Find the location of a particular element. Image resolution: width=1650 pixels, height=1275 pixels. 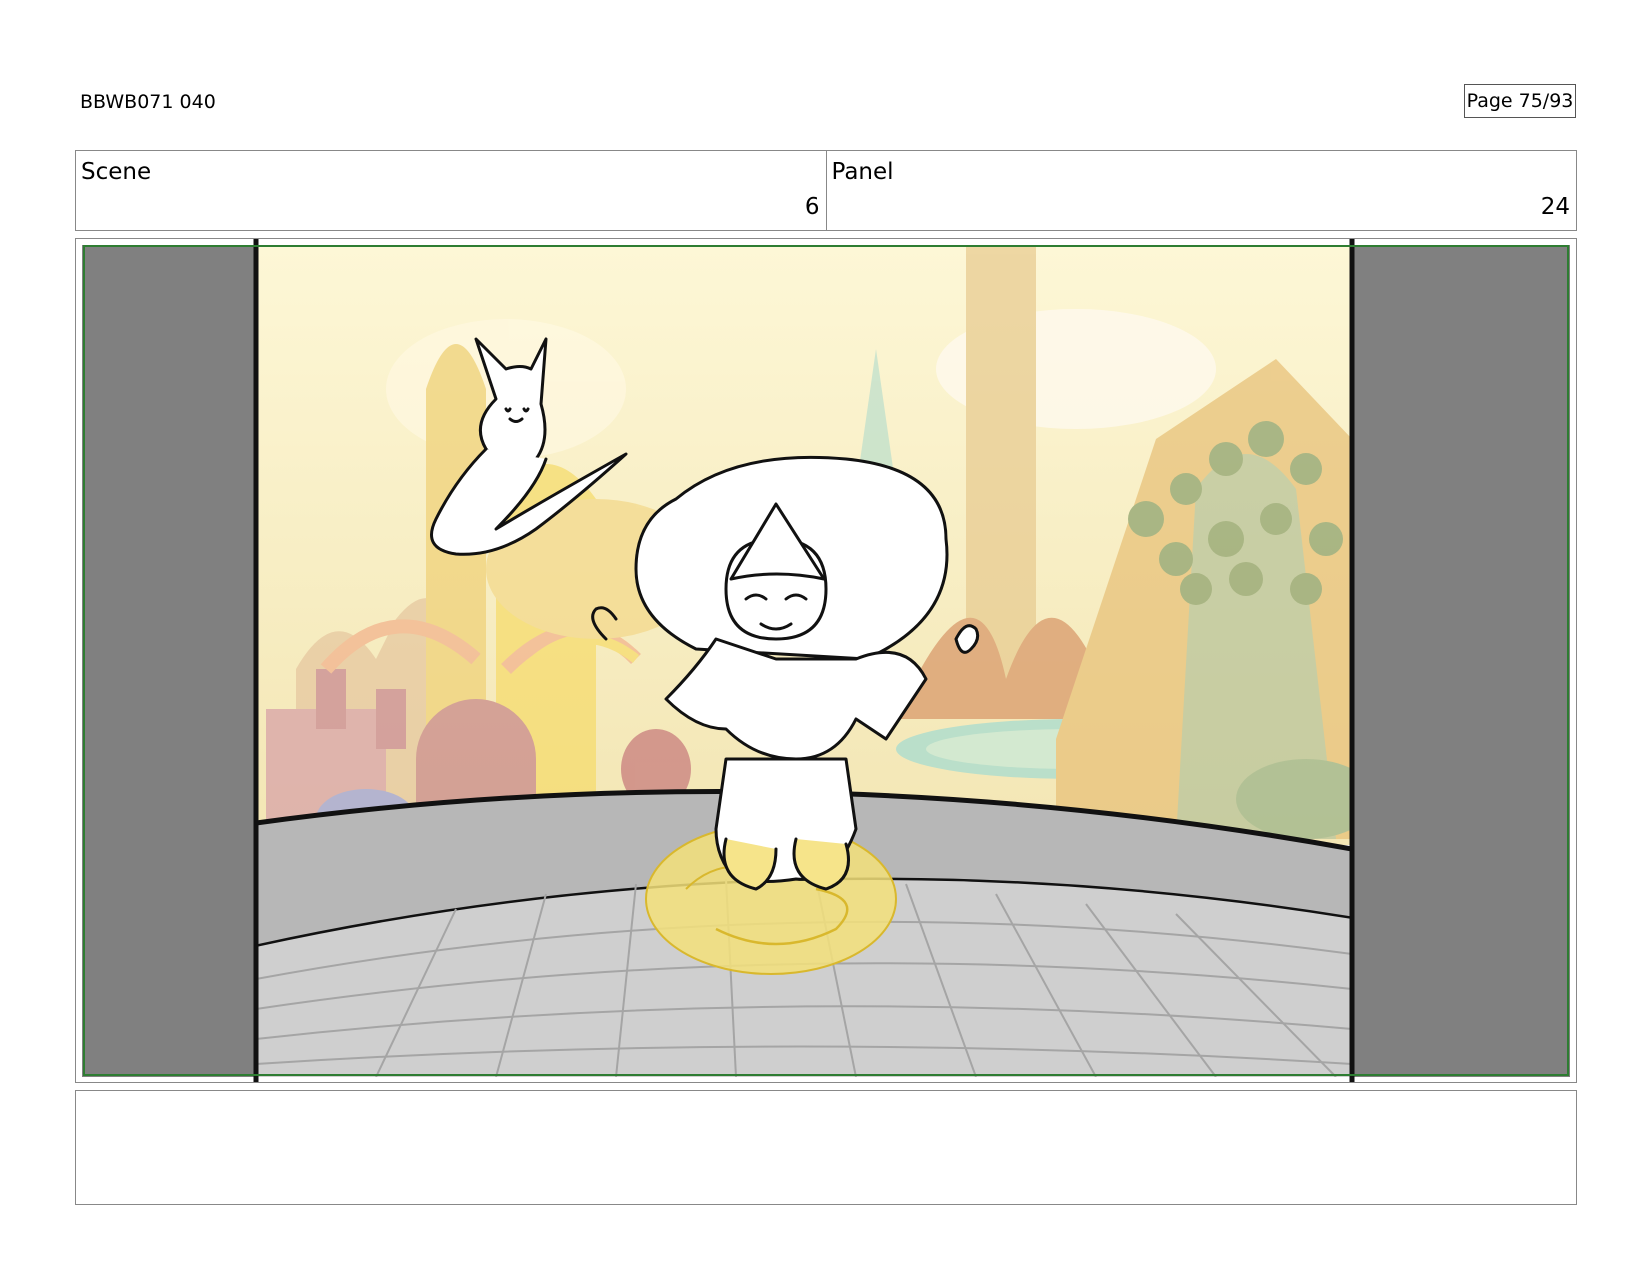

scene-label: Scene is located at coordinates (116, 172).